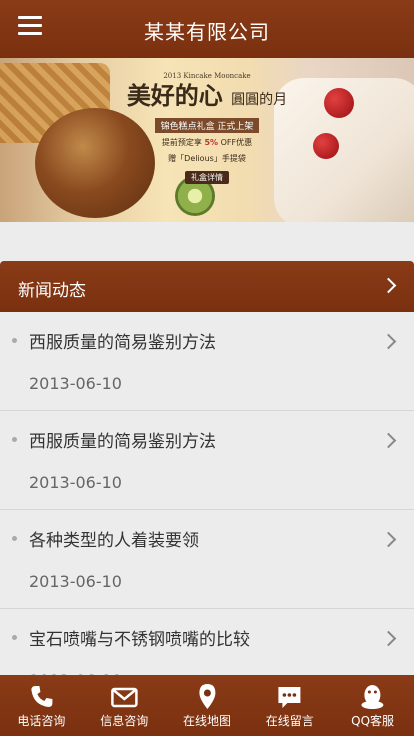 The height and width of the screenshot is (736, 414). Describe the element at coordinates (289, 697) in the screenshot. I see `message-icon` at that location.